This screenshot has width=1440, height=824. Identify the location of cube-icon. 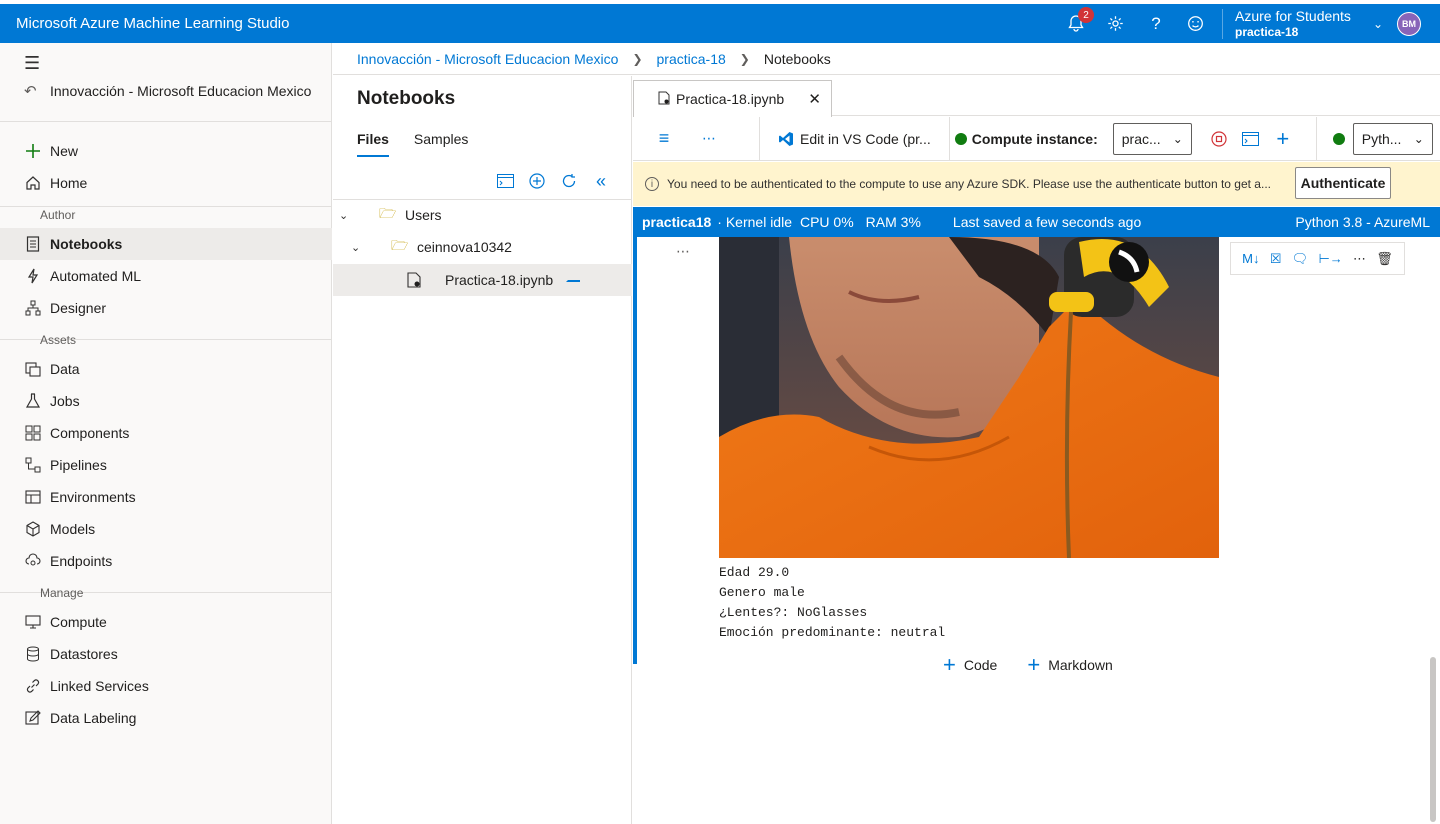
(33, 529).